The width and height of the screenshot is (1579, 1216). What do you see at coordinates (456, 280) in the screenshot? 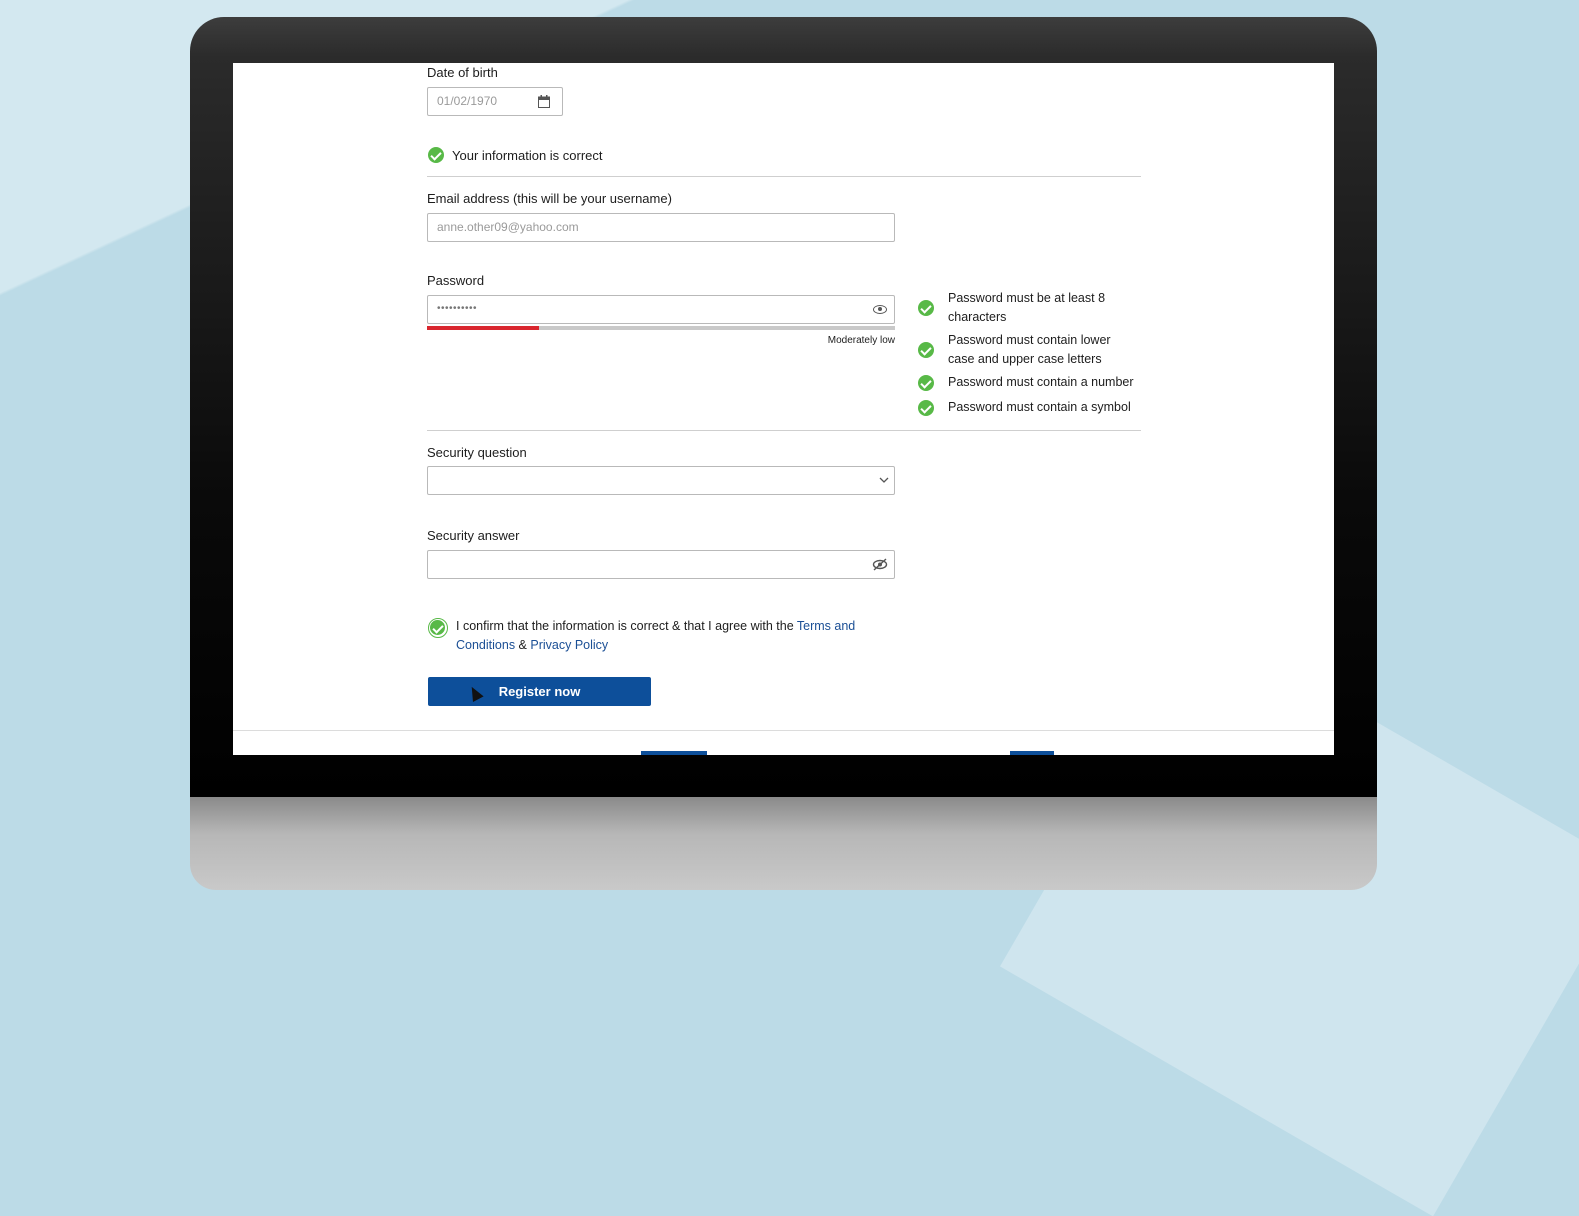
I see `password-label: Password` at bounding box center [456, 280].